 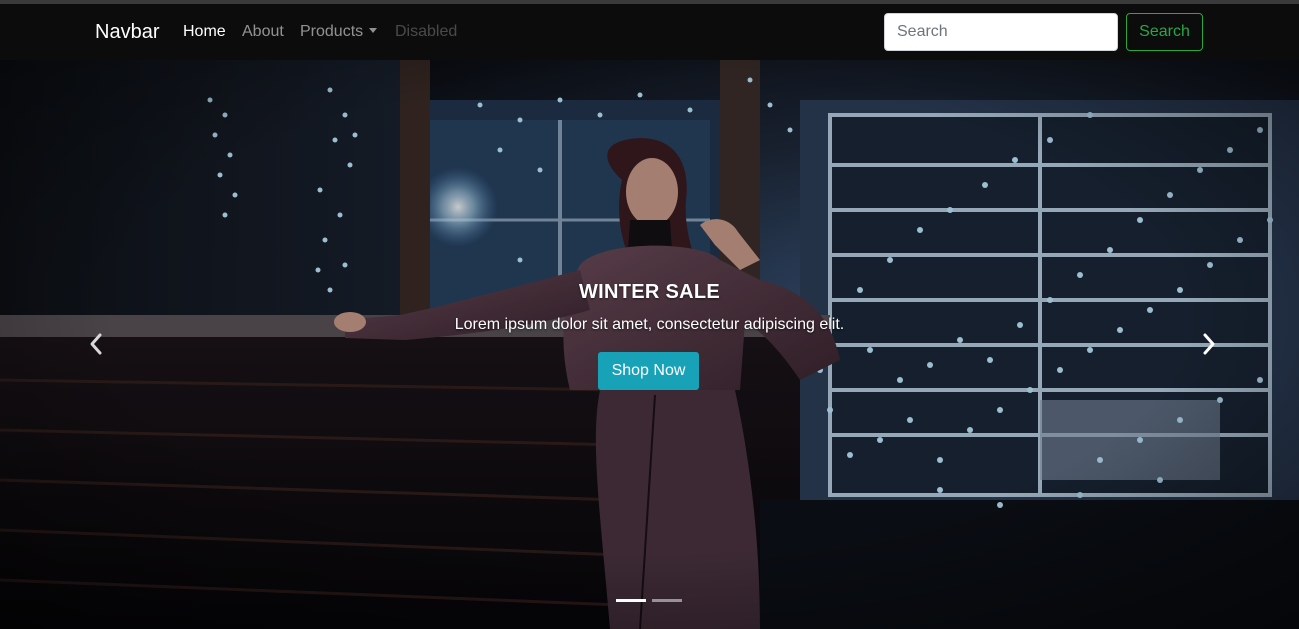 I want to click on nav-link-disabled: Disabled, so click(x=426, y=31).